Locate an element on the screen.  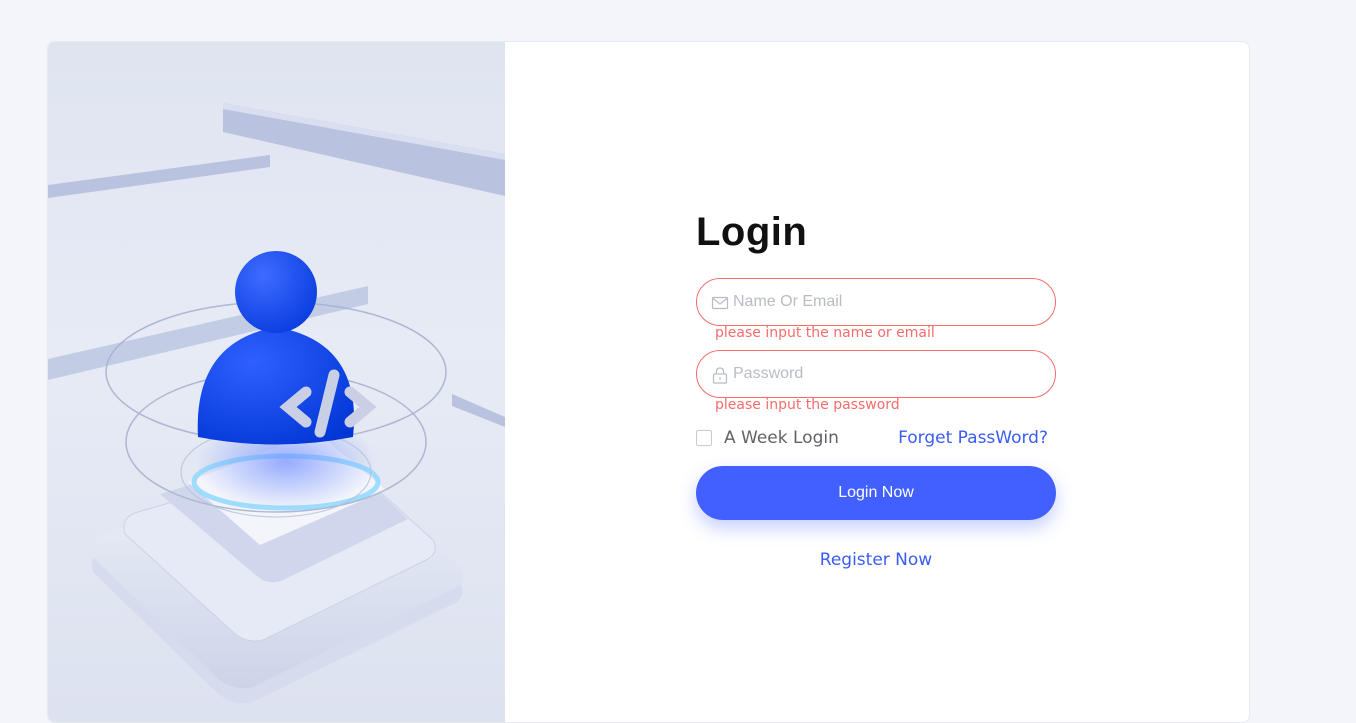
login-now-button: Login Now is located at coordinates (876, 493).